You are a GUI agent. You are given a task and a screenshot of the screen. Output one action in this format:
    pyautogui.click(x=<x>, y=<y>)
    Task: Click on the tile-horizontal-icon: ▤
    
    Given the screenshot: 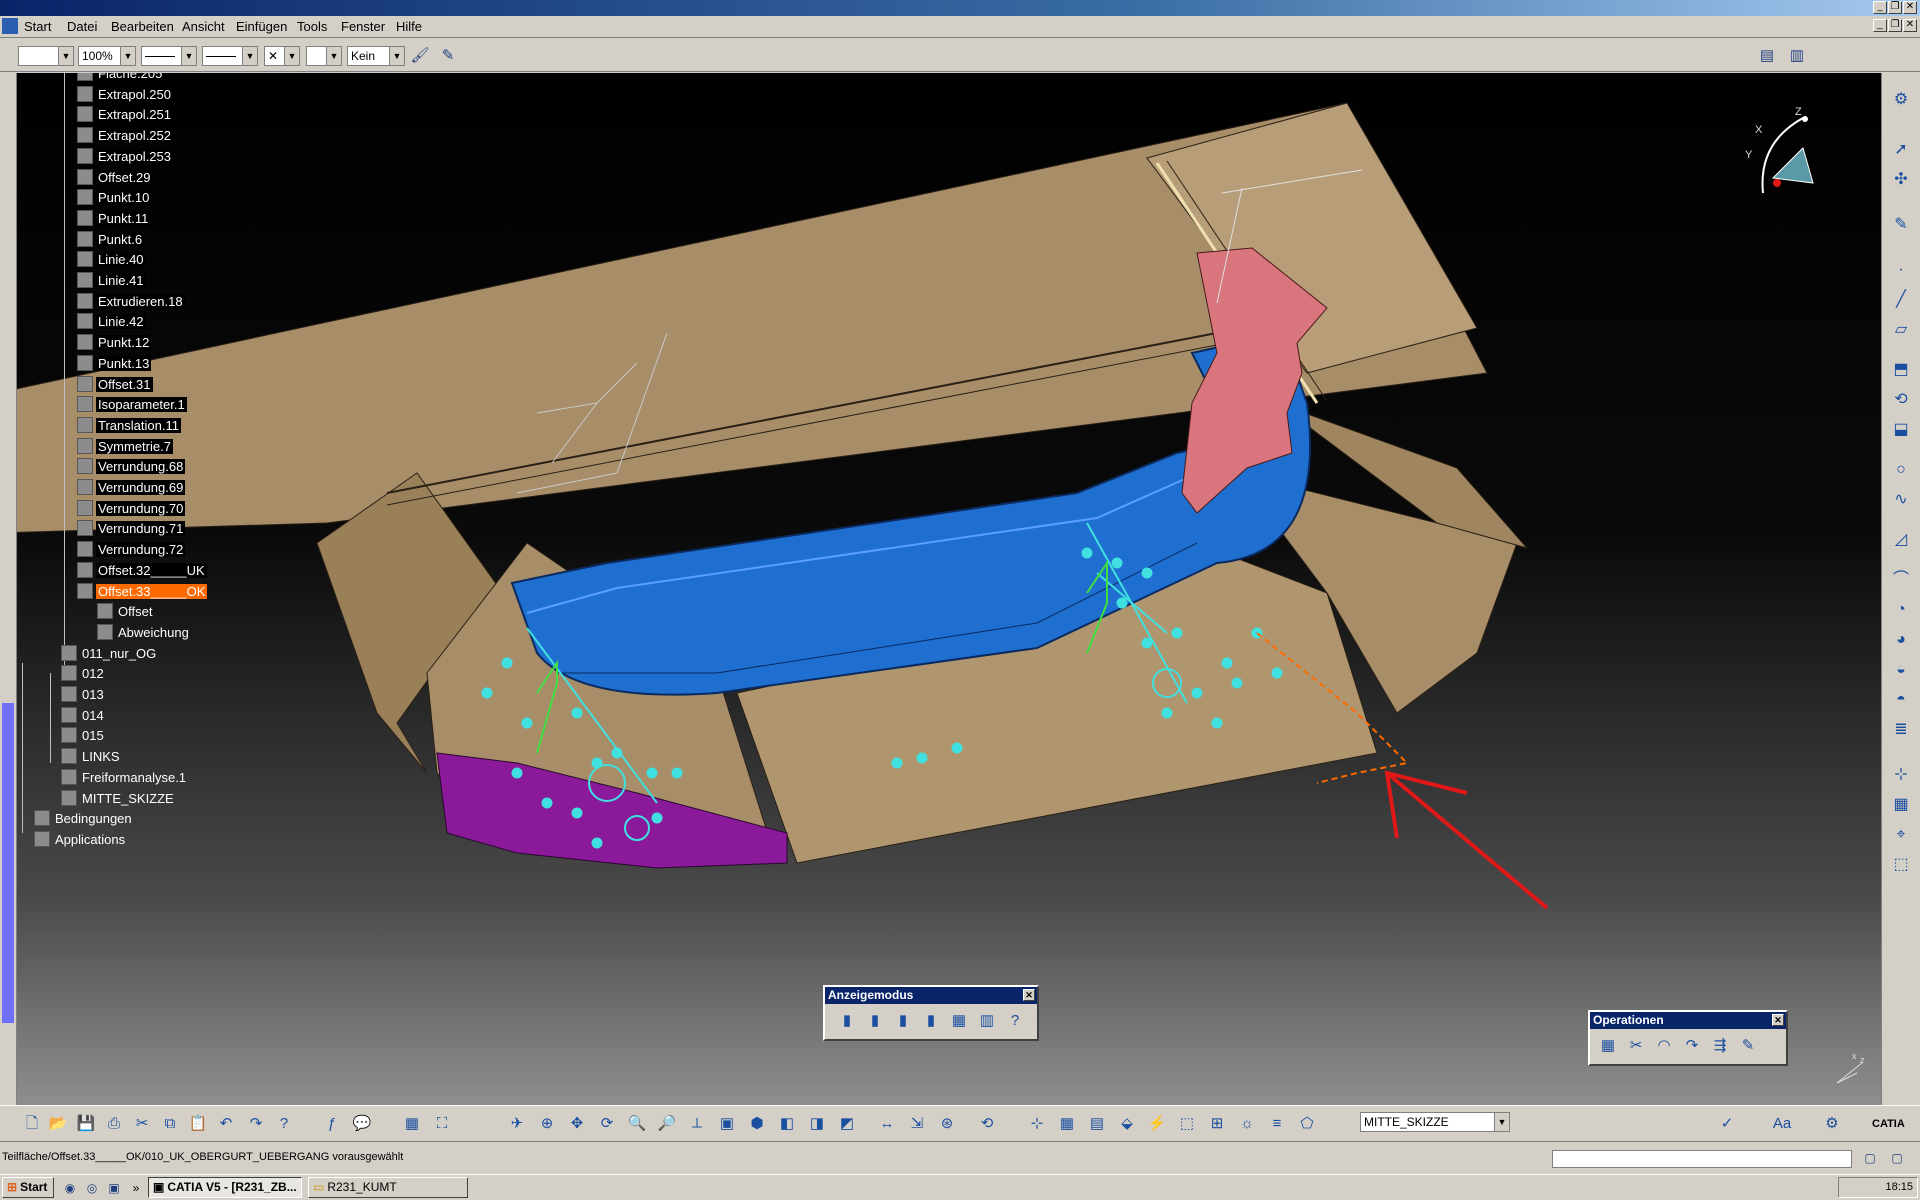 What is the action you would take?
    pyautogui.click(x=1767, y=56)
    